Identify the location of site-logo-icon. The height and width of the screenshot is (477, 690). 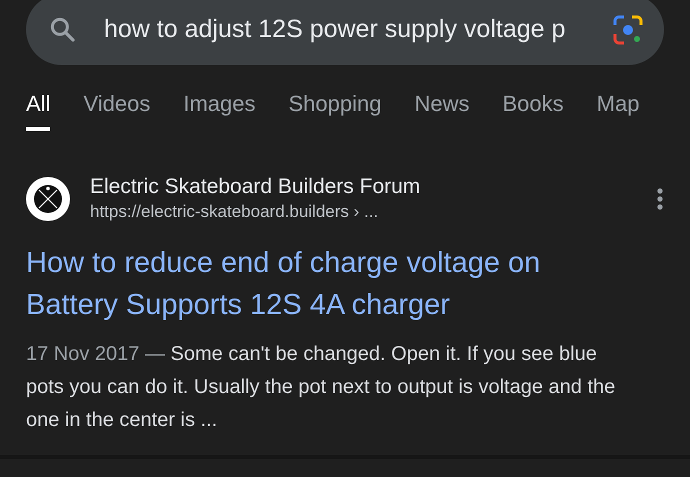
(48, 198).